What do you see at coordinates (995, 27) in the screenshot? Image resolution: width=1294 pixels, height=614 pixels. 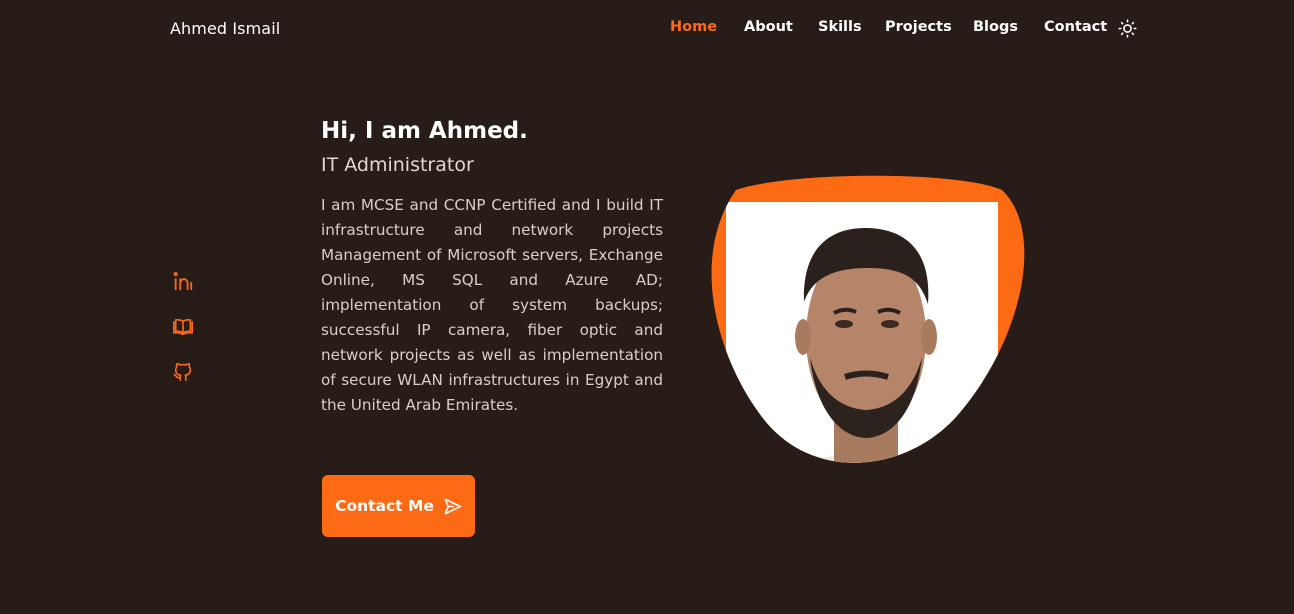 I see `nav-blogs: Blogs` at bounding box center [995, 27].